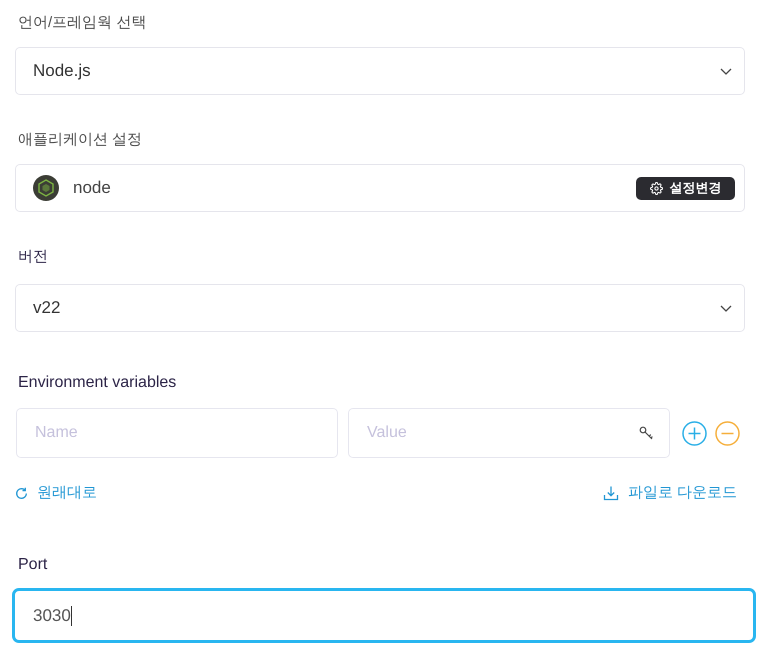 The width and height of the screenshot is (779, 661). I want to click on app-name: node, so click(92, 188).